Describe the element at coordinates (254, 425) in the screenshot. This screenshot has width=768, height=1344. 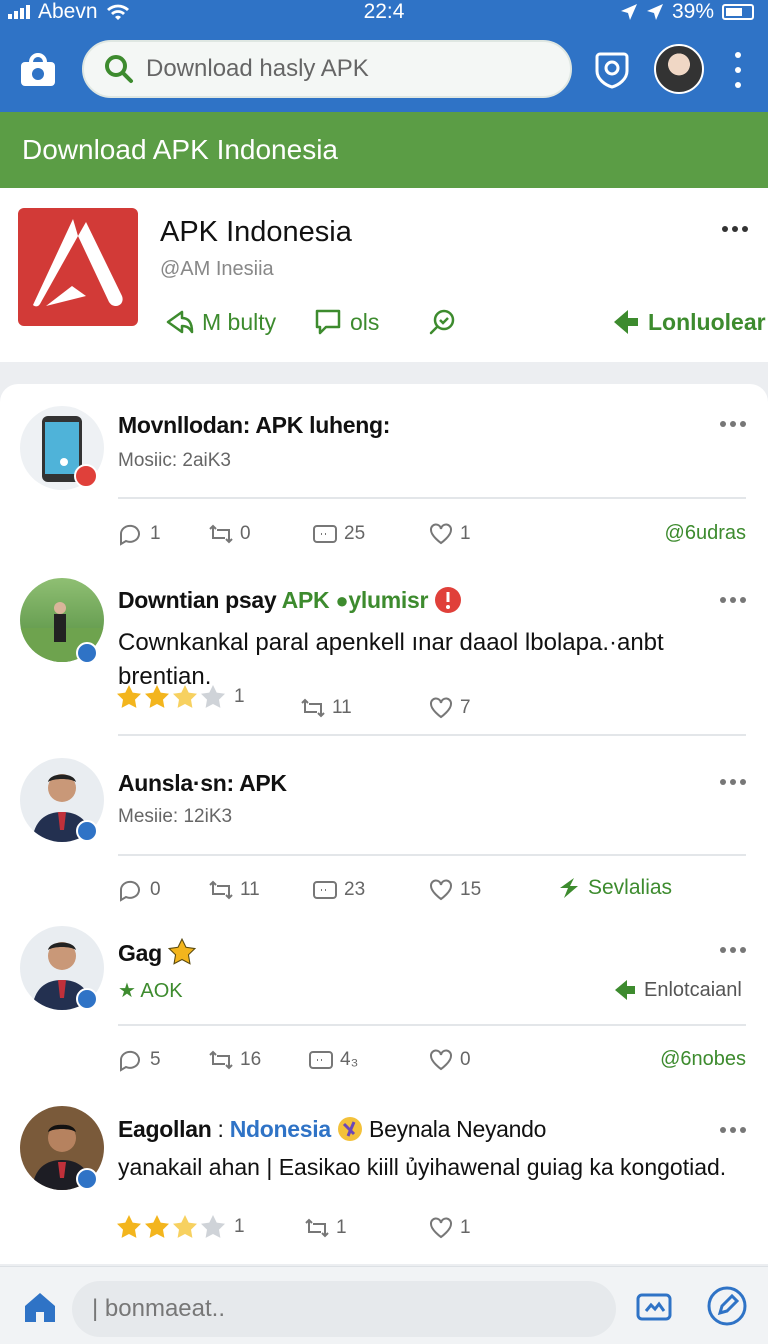
I see `post-title: Movnllodan: APK luheng:` at that location.